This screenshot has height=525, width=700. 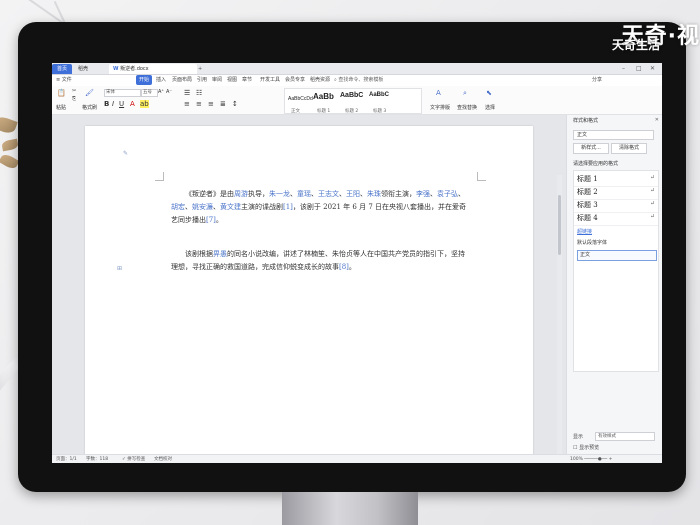 What do you see at coordinates (374, 194) in the screenshot?
I see `text-link: 朱珠` at bounding box center [374, 194].